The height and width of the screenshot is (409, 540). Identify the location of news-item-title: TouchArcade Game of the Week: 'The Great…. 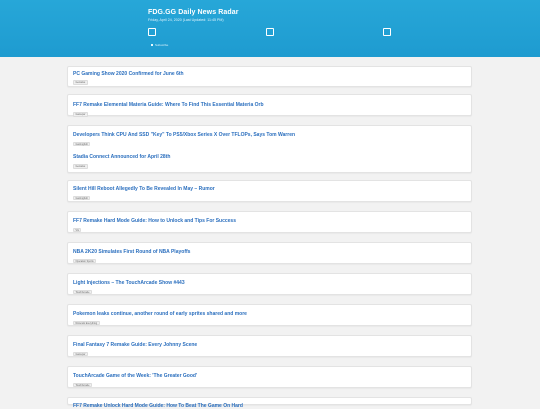
(135, 376).